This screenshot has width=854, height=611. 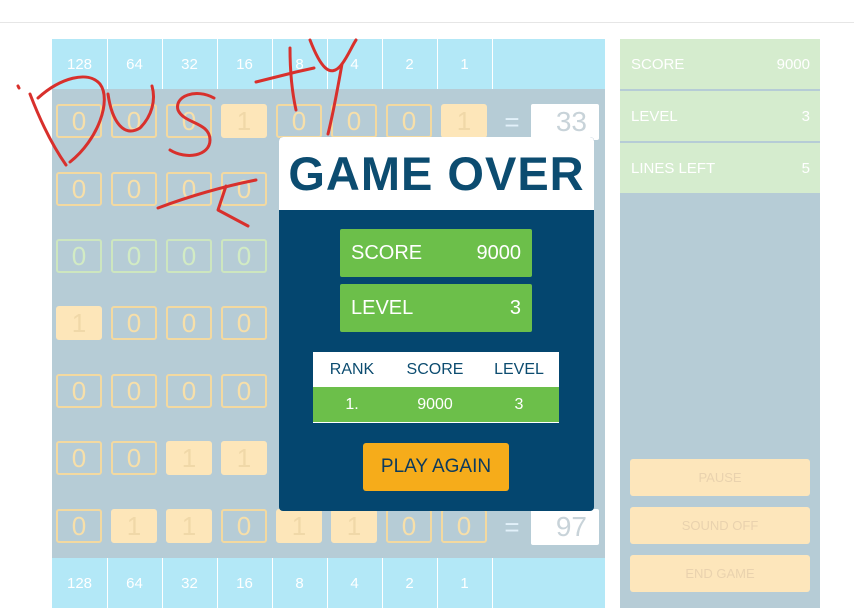 I want to click on lines-left-label: LINES LEFT, so click(x=673, y=168).